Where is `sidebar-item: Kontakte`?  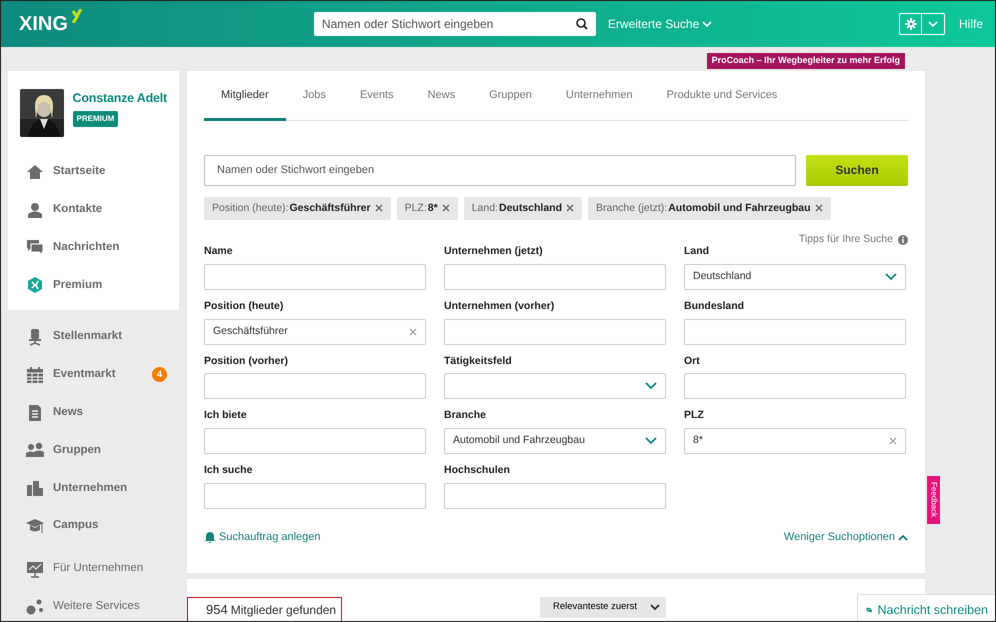 sidebar-item: Kontakte is located at coordinates (93, 209).